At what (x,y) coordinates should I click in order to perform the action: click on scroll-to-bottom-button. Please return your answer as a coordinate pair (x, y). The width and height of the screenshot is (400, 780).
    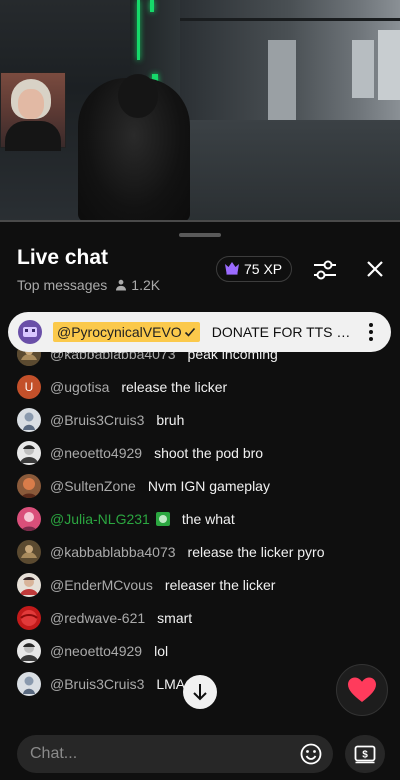
    Looking at the image, I should click on (200, 692).